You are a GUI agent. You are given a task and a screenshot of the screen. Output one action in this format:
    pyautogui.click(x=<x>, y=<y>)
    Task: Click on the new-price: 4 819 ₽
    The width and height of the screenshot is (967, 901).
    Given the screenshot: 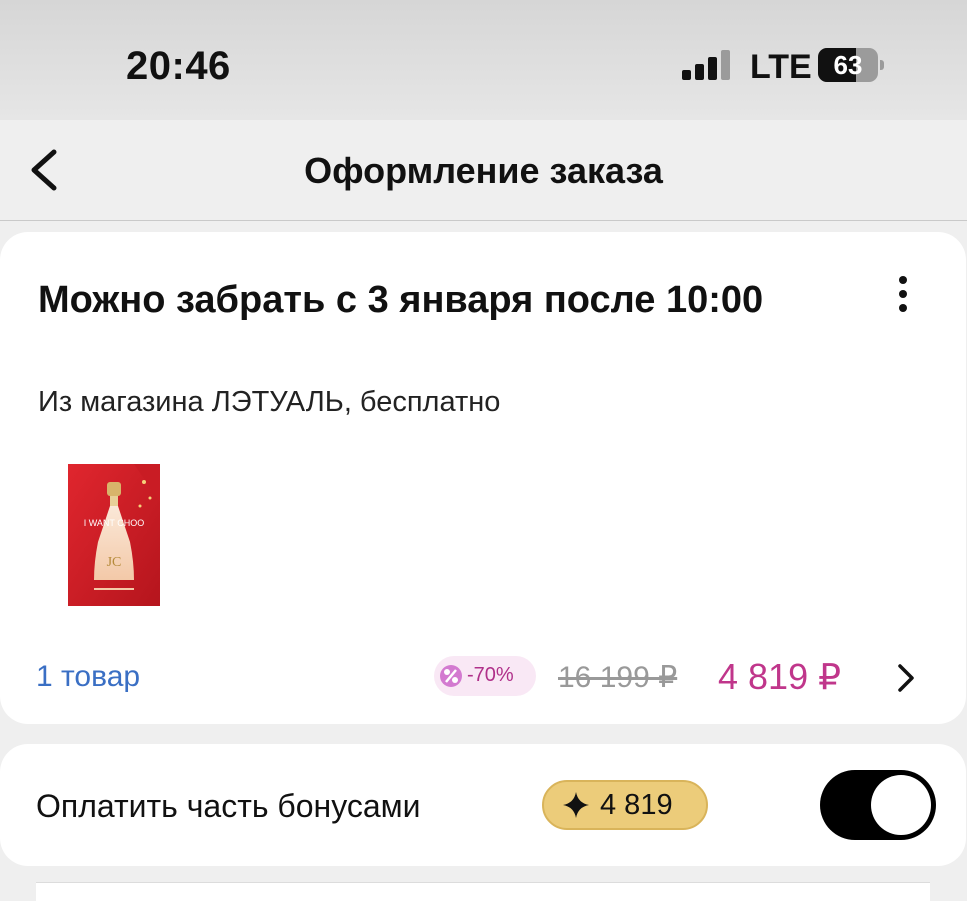 What is the action you would take?
    pyautogui.click(x=779, y=676)
    